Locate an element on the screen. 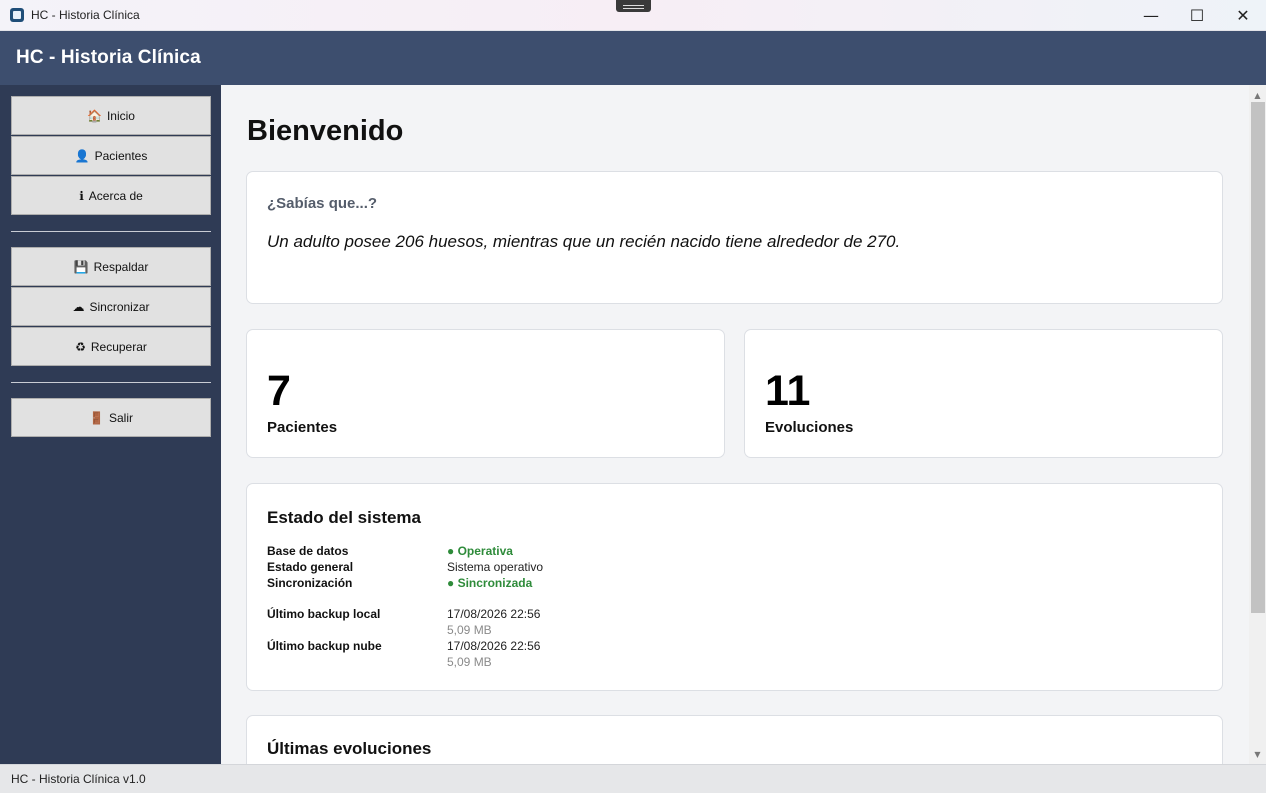  exit-door-icon: 🚪 is located at coordinates (96, 417).